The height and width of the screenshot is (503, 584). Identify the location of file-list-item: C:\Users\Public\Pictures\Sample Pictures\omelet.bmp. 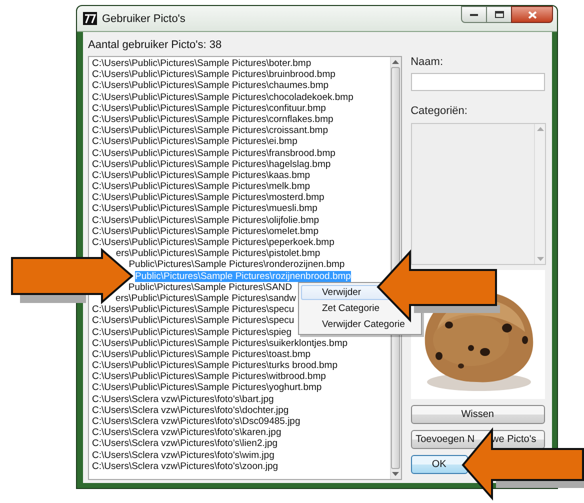
(205, 231).